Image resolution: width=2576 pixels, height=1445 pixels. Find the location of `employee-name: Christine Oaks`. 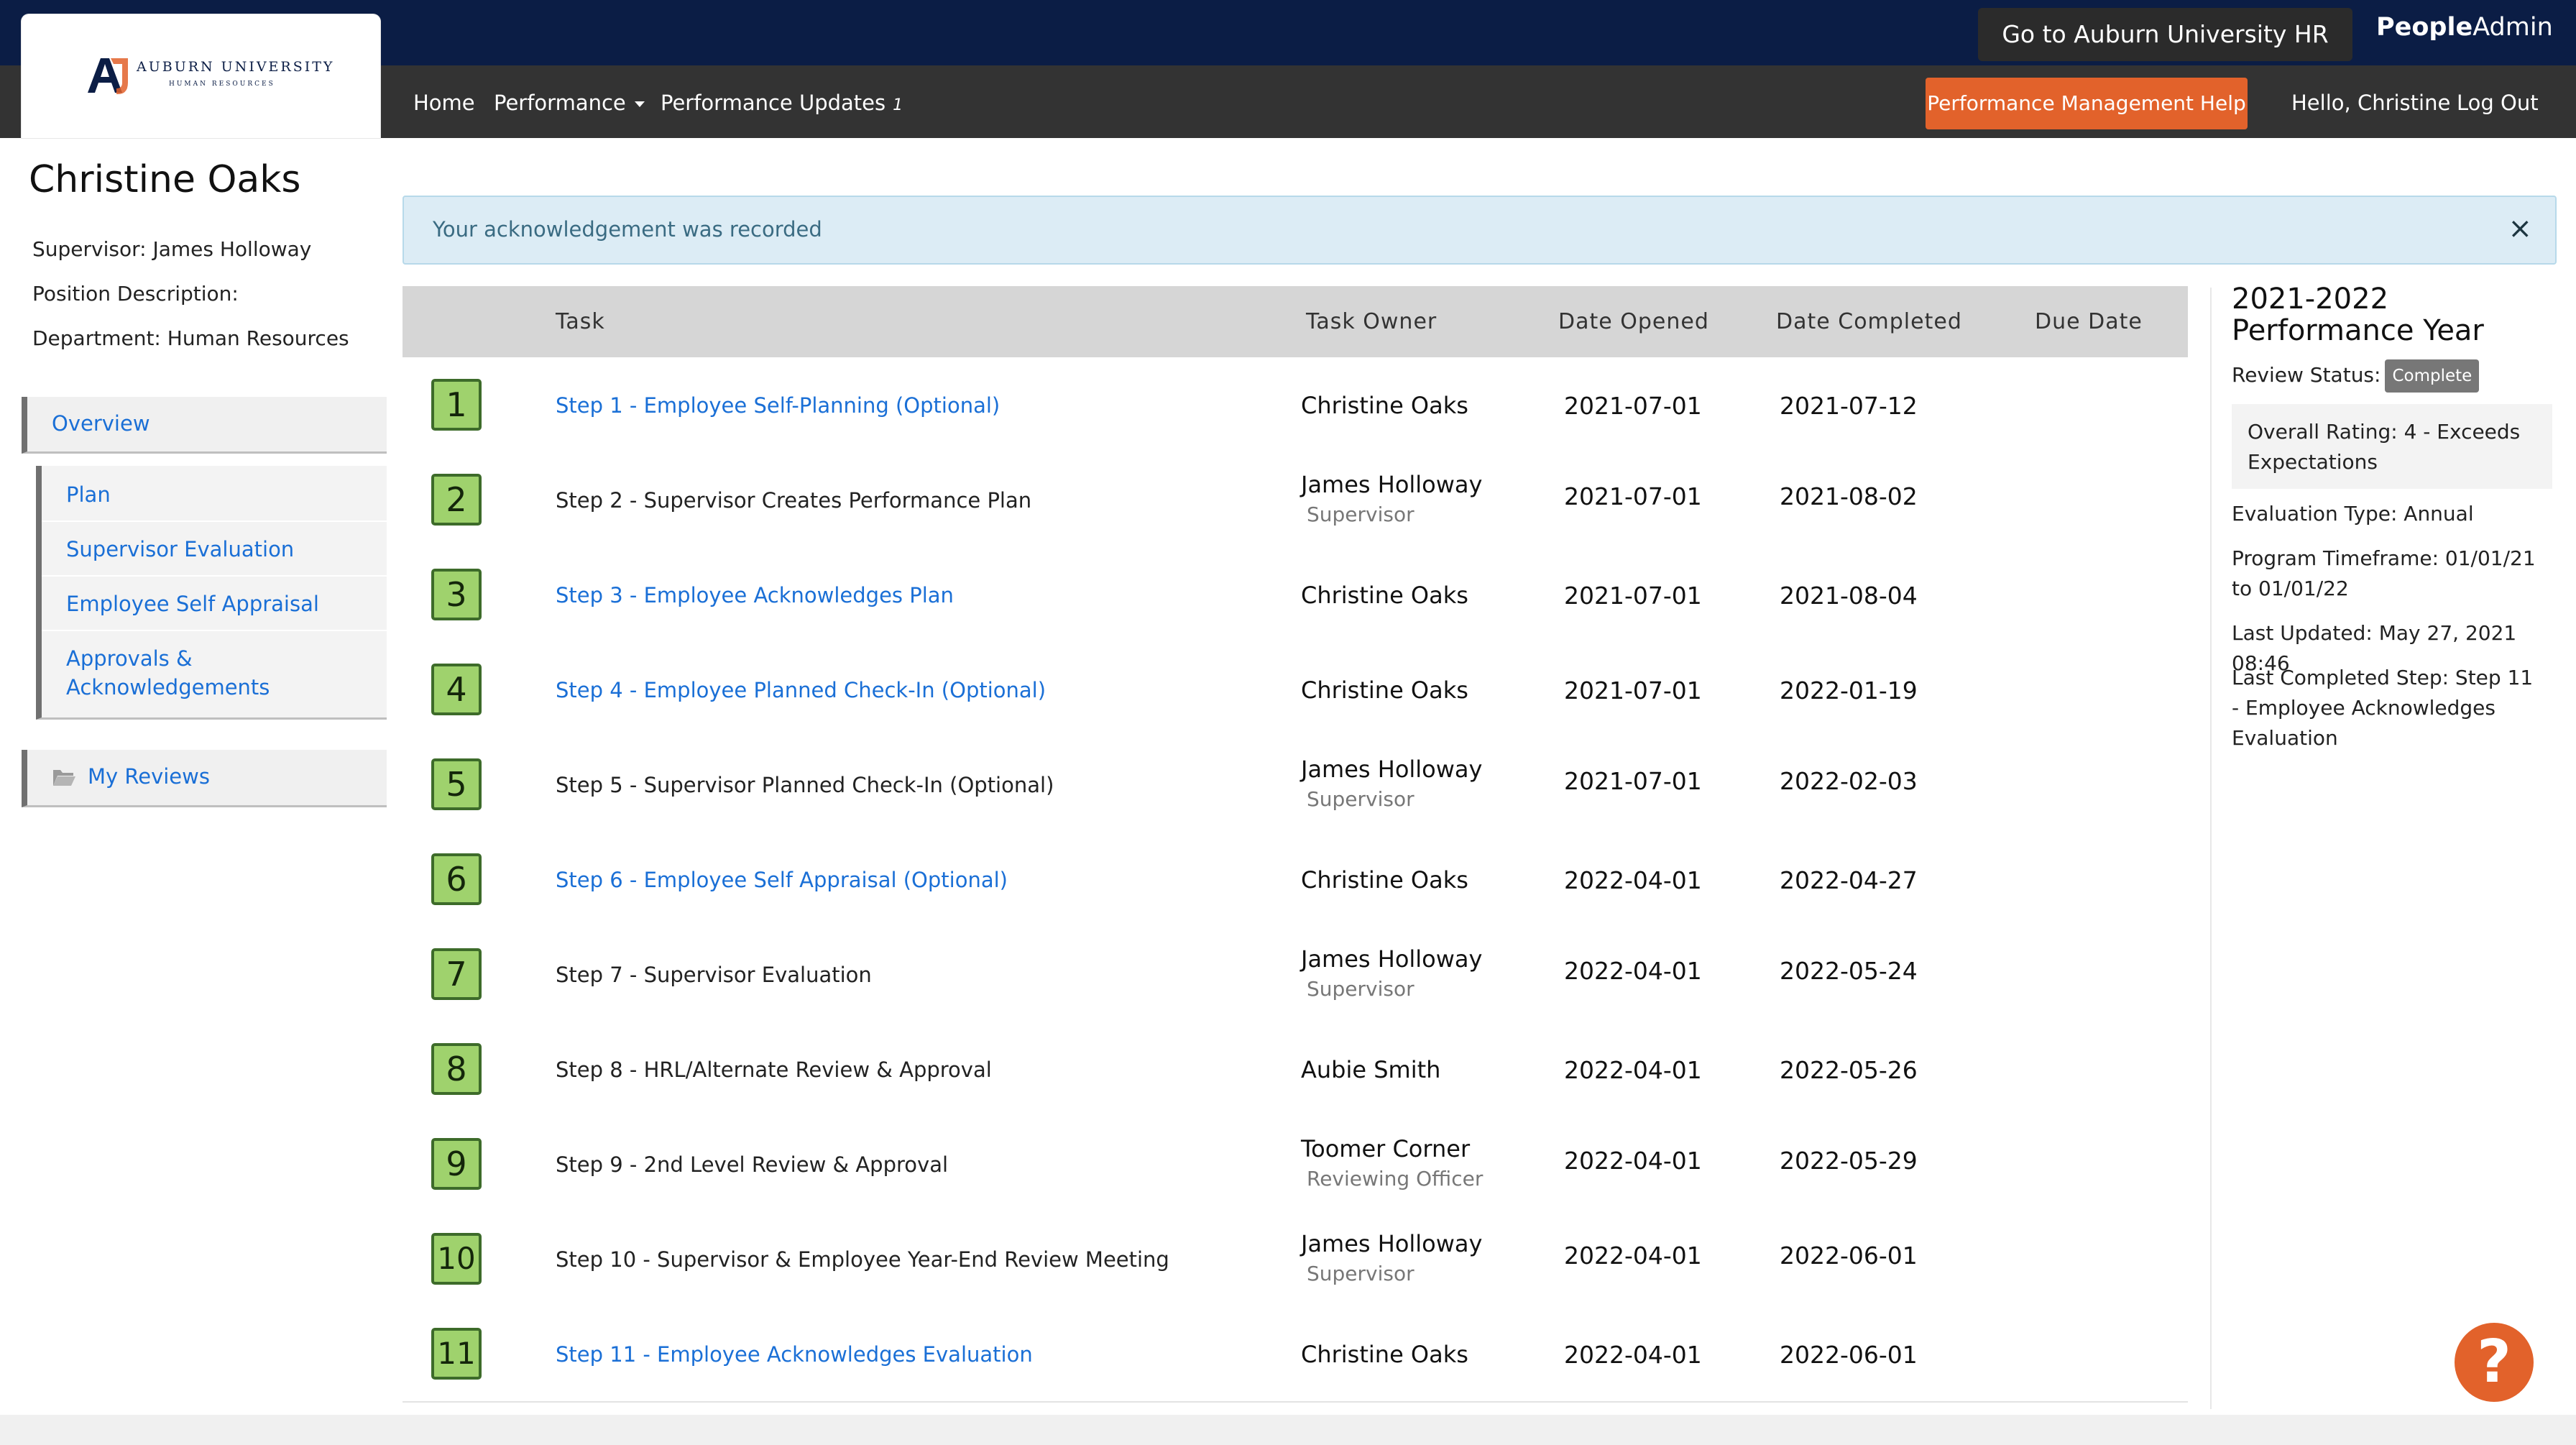

employee-name: Christine Oaks is located at coordinates (165, 179).